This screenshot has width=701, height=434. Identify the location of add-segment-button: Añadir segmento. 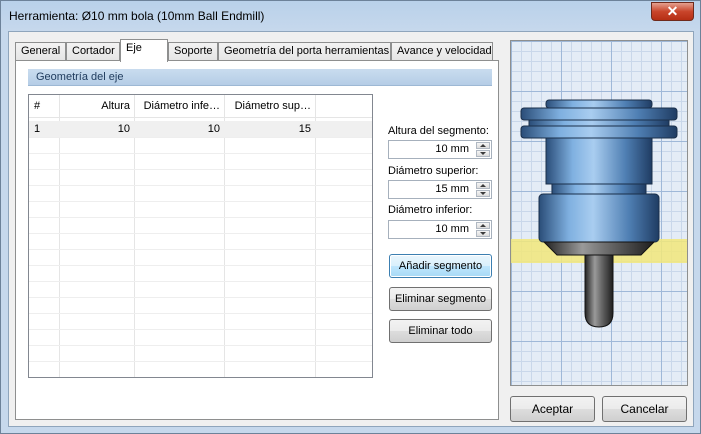
(440, 266).